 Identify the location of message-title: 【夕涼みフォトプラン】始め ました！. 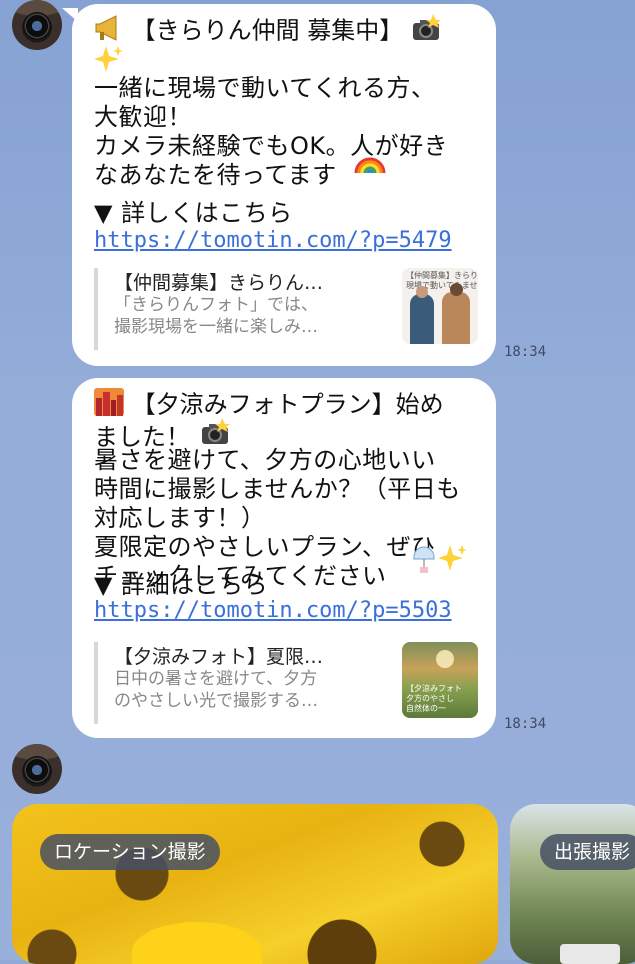
(269, 421).